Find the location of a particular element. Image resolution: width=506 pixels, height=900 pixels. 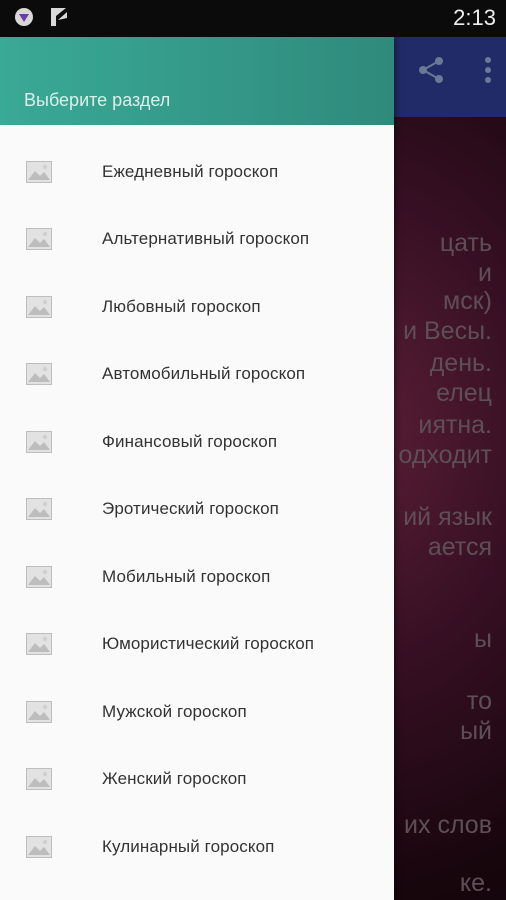

drawer-item: Мужской гороскоп is located at coordinates (197, 712).